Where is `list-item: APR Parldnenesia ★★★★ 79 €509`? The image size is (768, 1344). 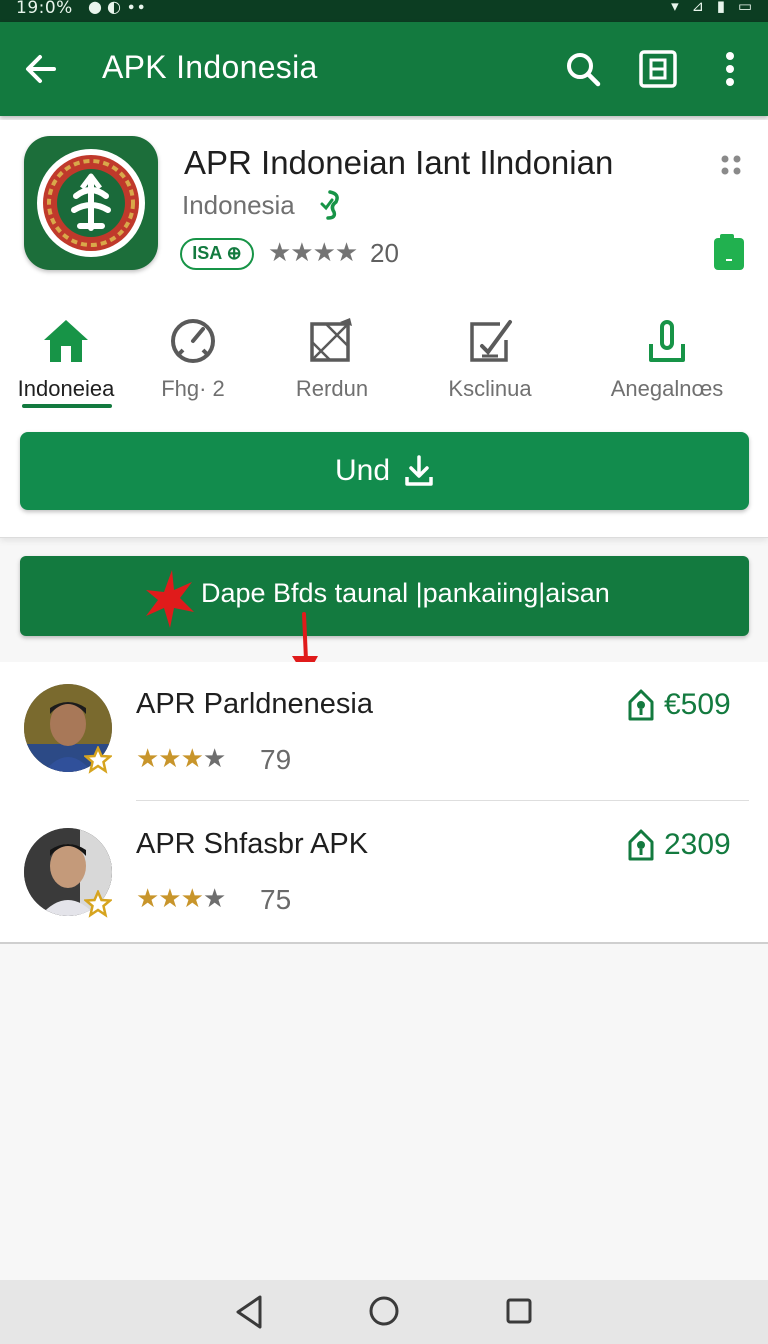
list-item: APR Parldnenesia ★★★★ 79 €509 is located at coordinates (384, 732).